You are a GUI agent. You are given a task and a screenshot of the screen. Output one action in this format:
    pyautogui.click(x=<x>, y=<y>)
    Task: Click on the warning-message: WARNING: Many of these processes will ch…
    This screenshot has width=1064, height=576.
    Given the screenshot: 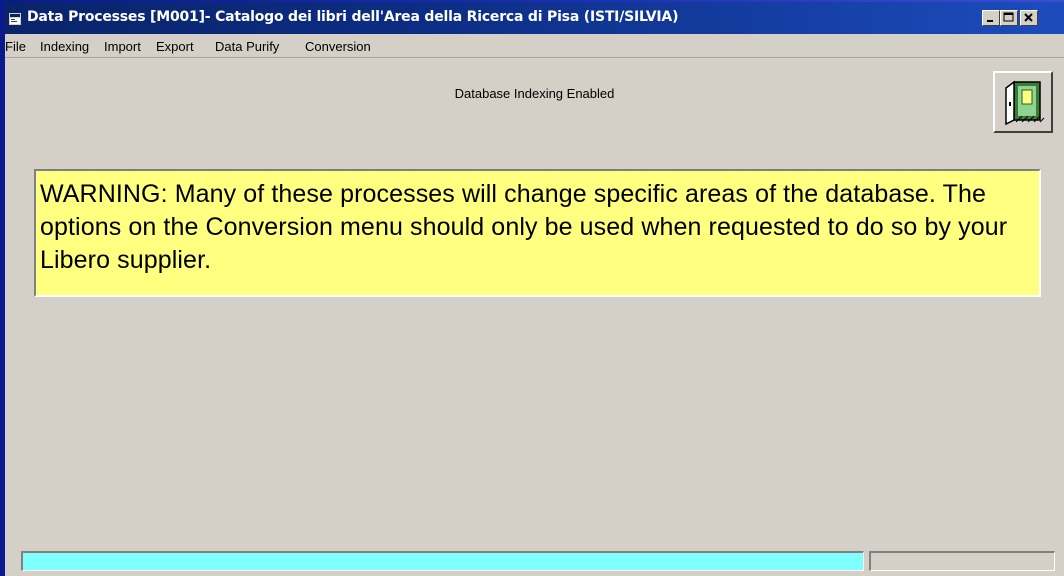 What is the action you would take?
    pyautogui.click(x=524, y=227)
    